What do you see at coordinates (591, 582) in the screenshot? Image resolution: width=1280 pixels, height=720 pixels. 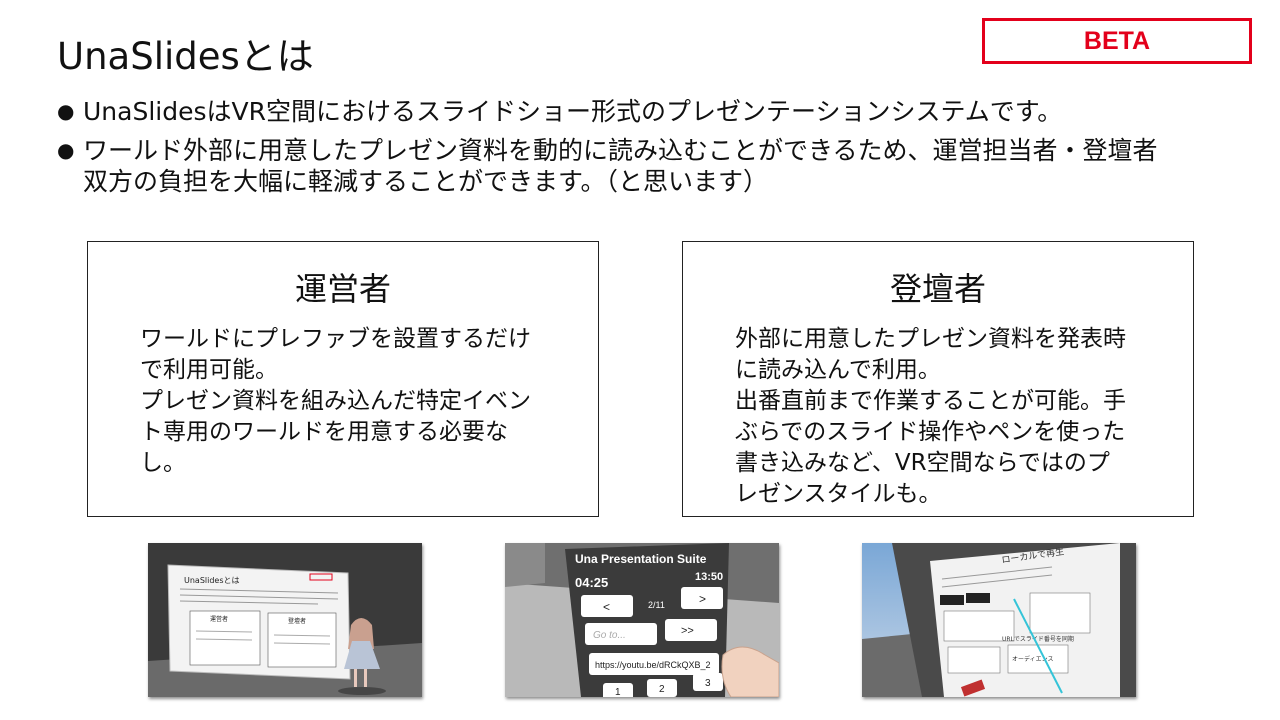 I see `elapsed-time: 04:25` at bounding box center [591, 582].